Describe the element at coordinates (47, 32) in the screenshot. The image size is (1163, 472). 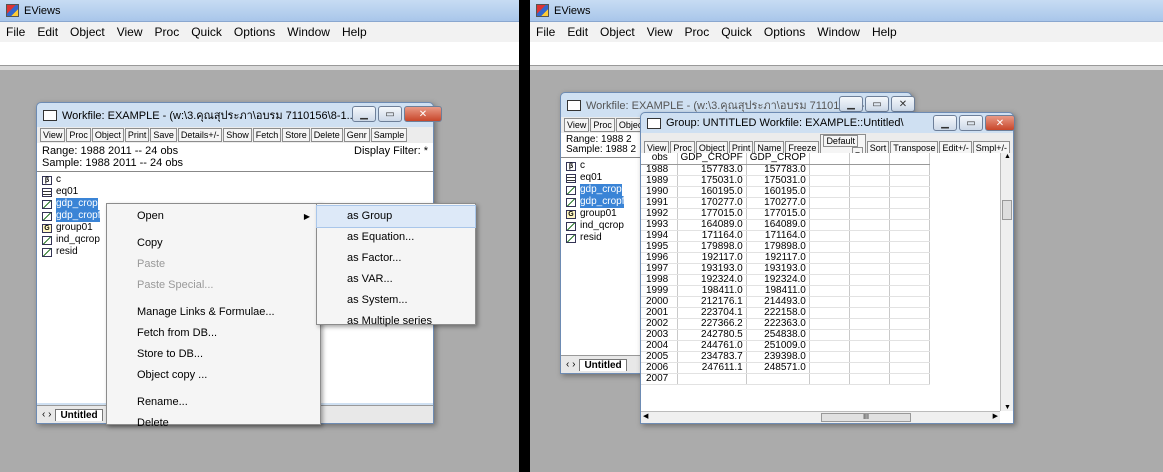
I see `menu-edit: Edit` at that location.